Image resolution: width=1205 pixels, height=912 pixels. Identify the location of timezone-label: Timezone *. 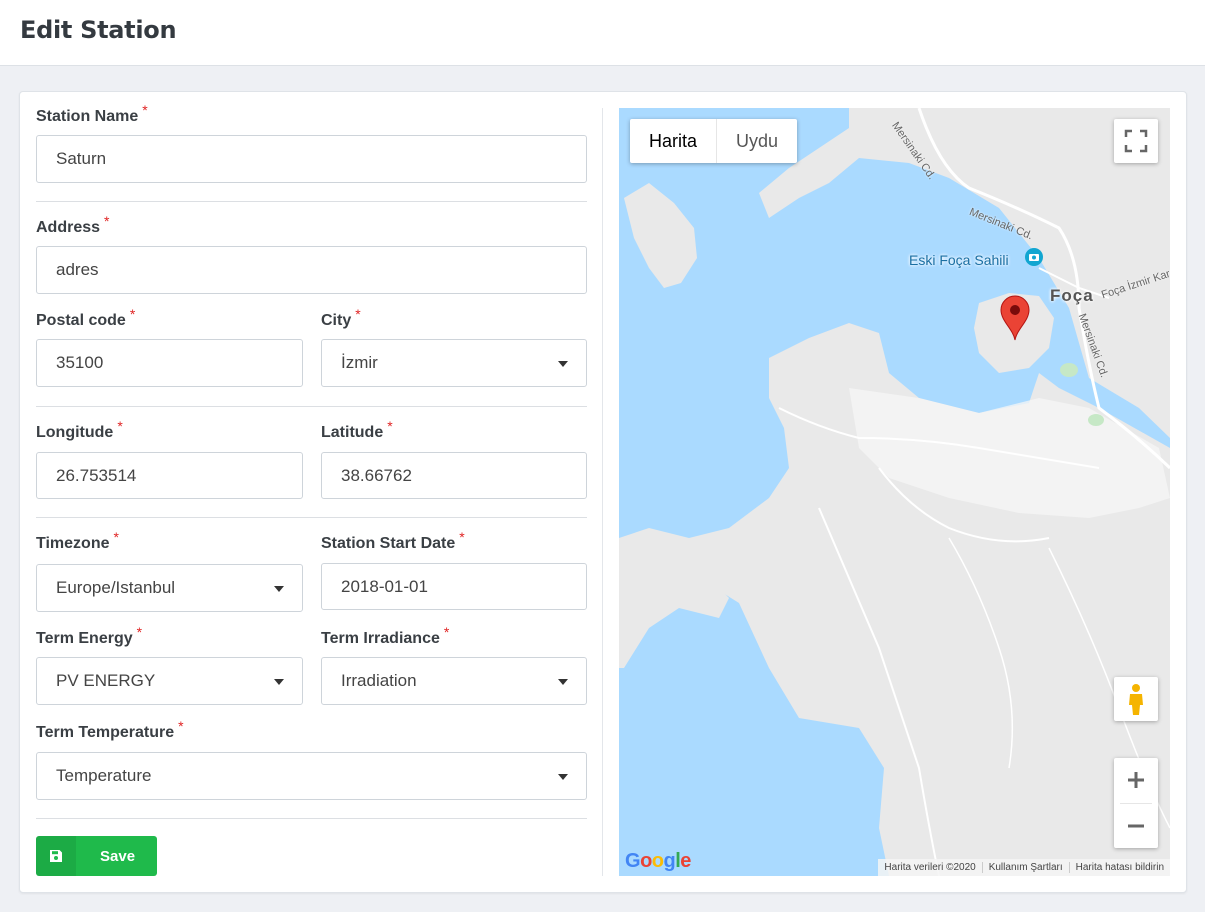
(77, 540).